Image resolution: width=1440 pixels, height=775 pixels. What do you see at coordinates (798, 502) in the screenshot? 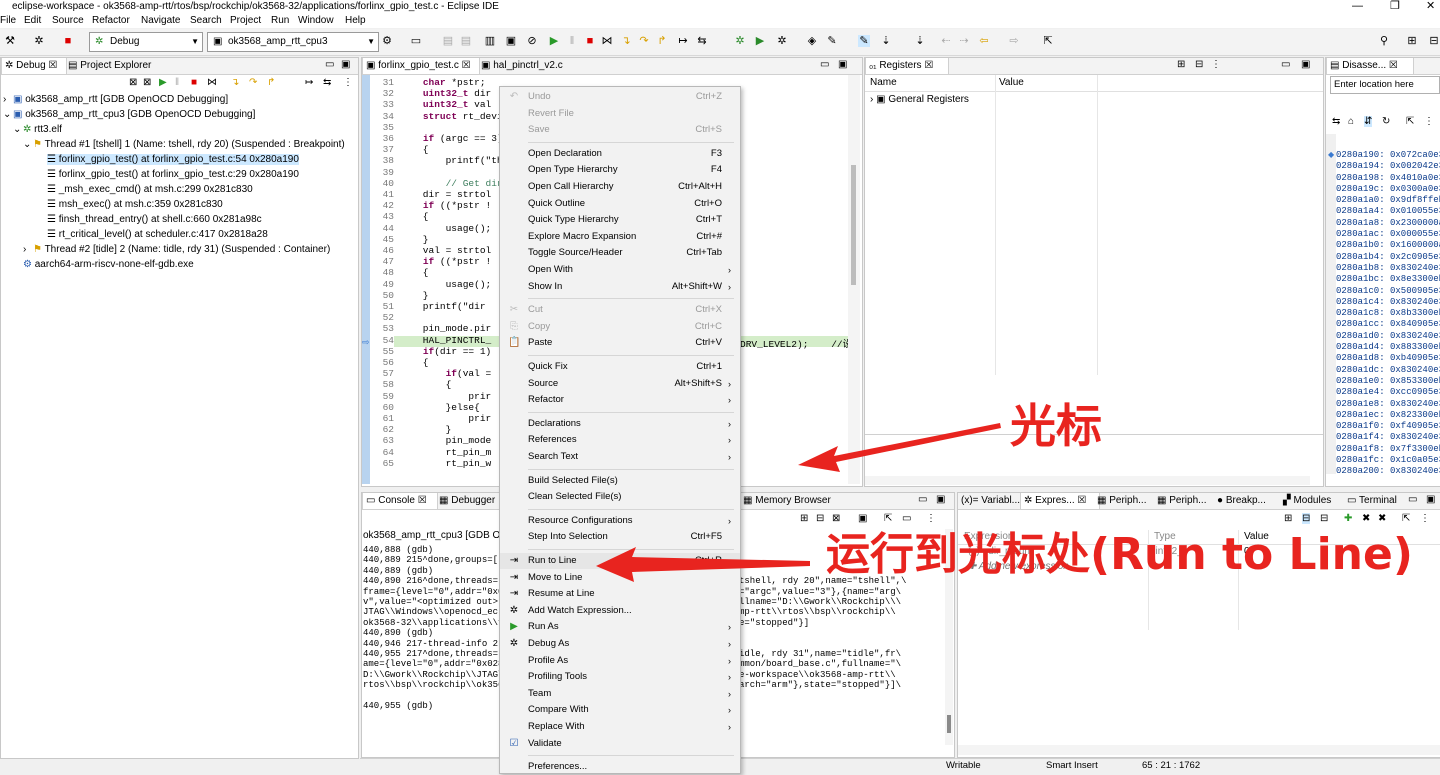
I see `annotation-arrows` at bounding box center [798, 502].